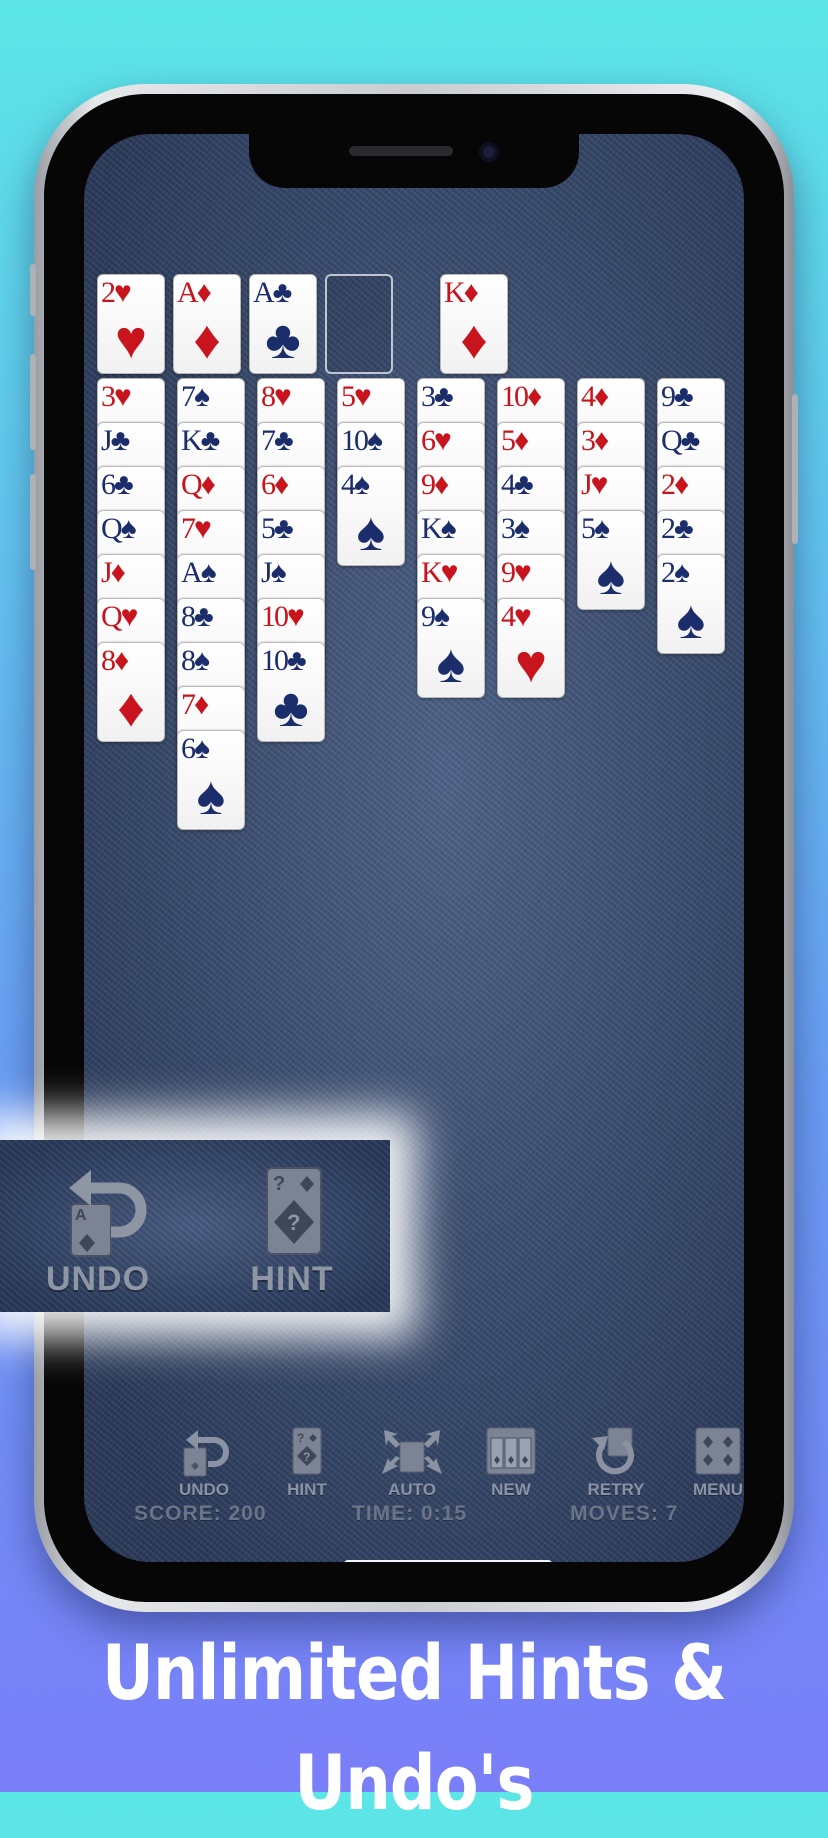 The width and height of the screenshot is (828, 1838). I want to click on hint-label: HINT, so click(307, 1489).